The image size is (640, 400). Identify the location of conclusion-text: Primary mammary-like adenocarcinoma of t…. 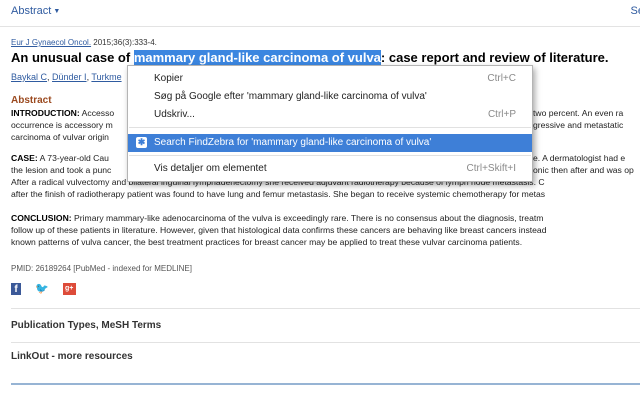
(307, 218).